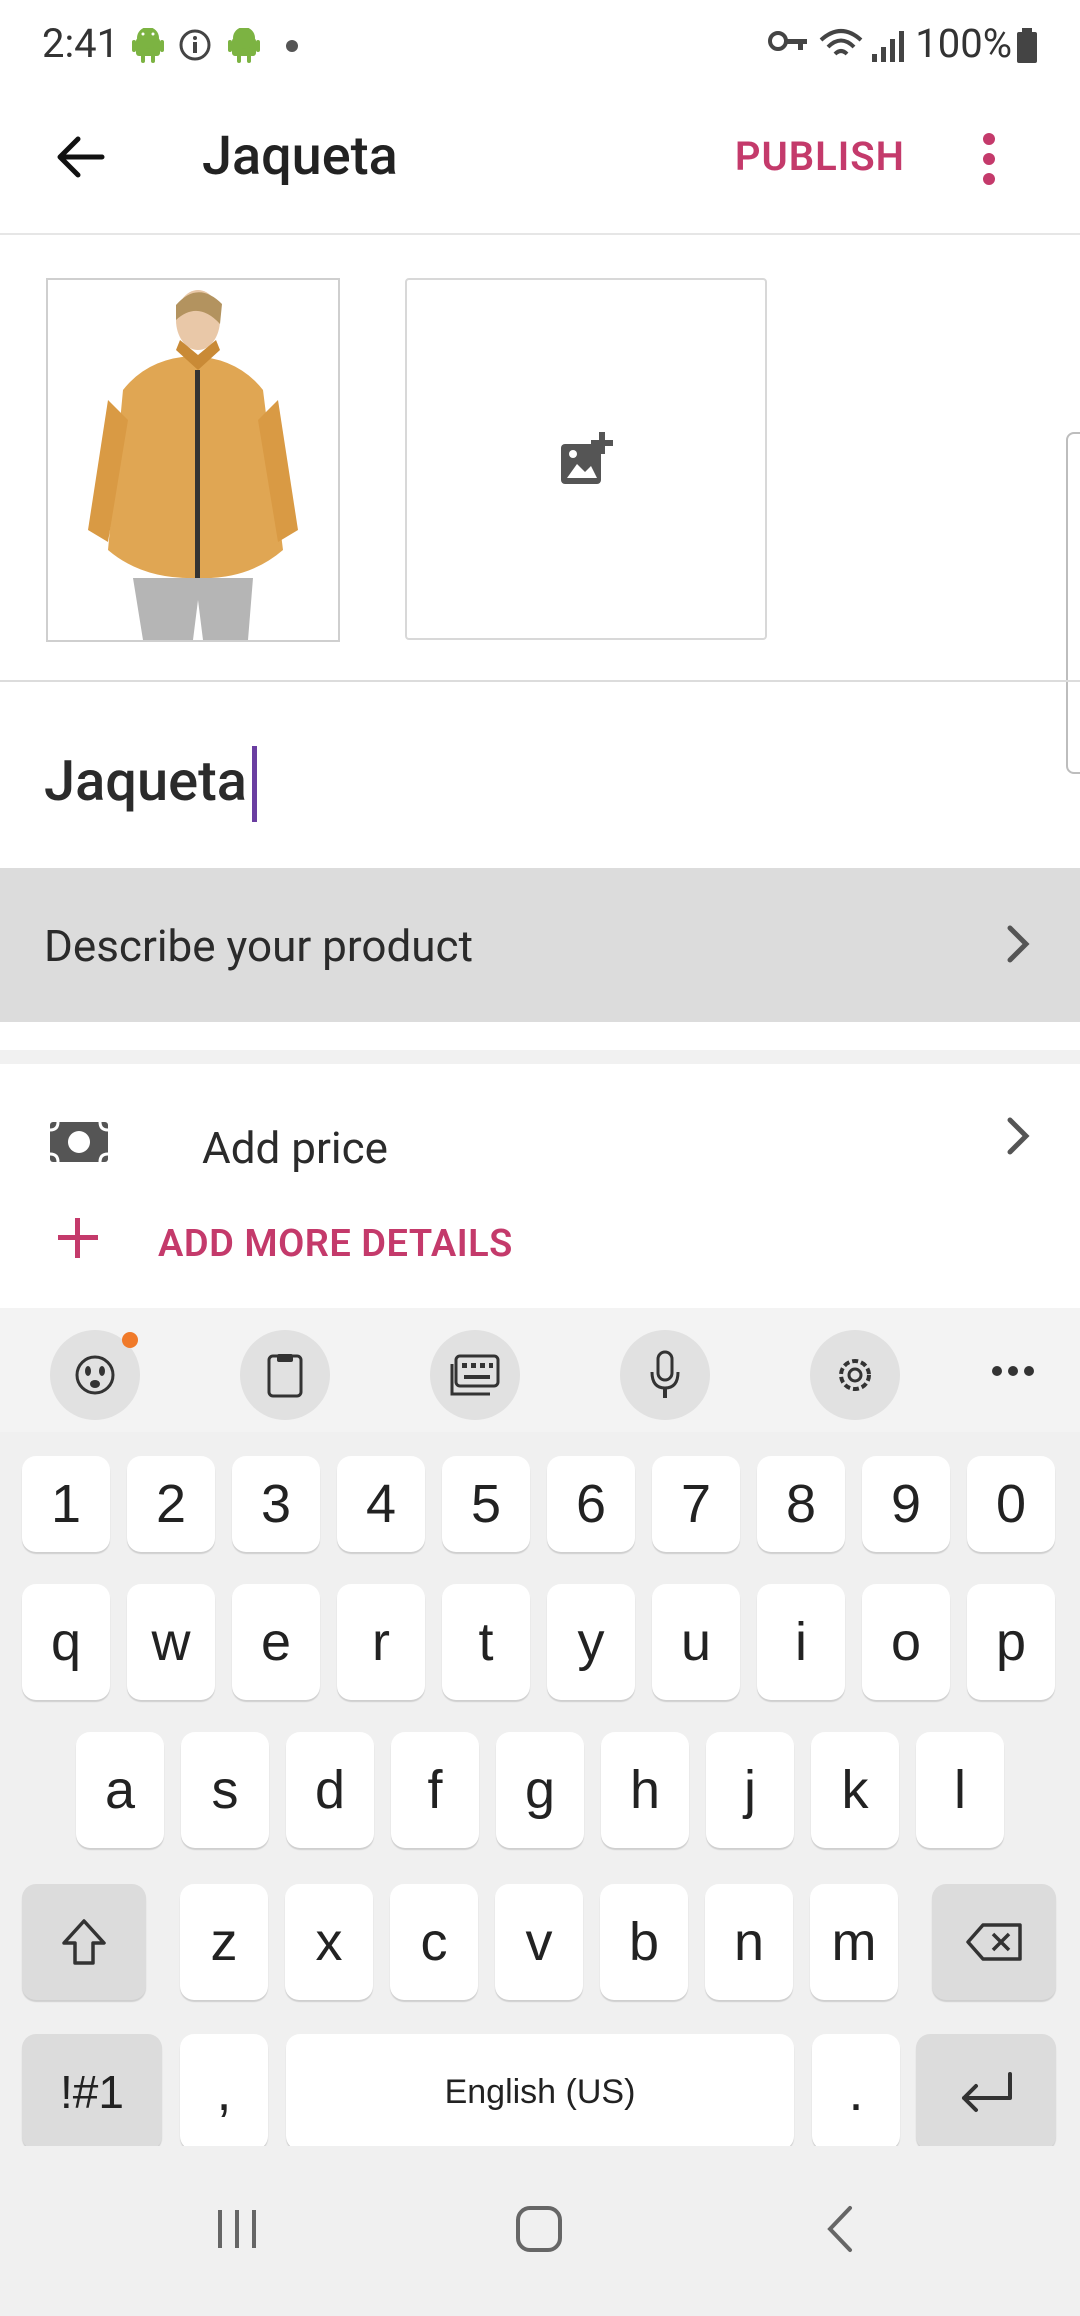 The height and width of the screenshot is (2316, 1080). Describe the element at coordinates (906, 1642) in the screenshot. I see `key-letter-8: o` at that location.